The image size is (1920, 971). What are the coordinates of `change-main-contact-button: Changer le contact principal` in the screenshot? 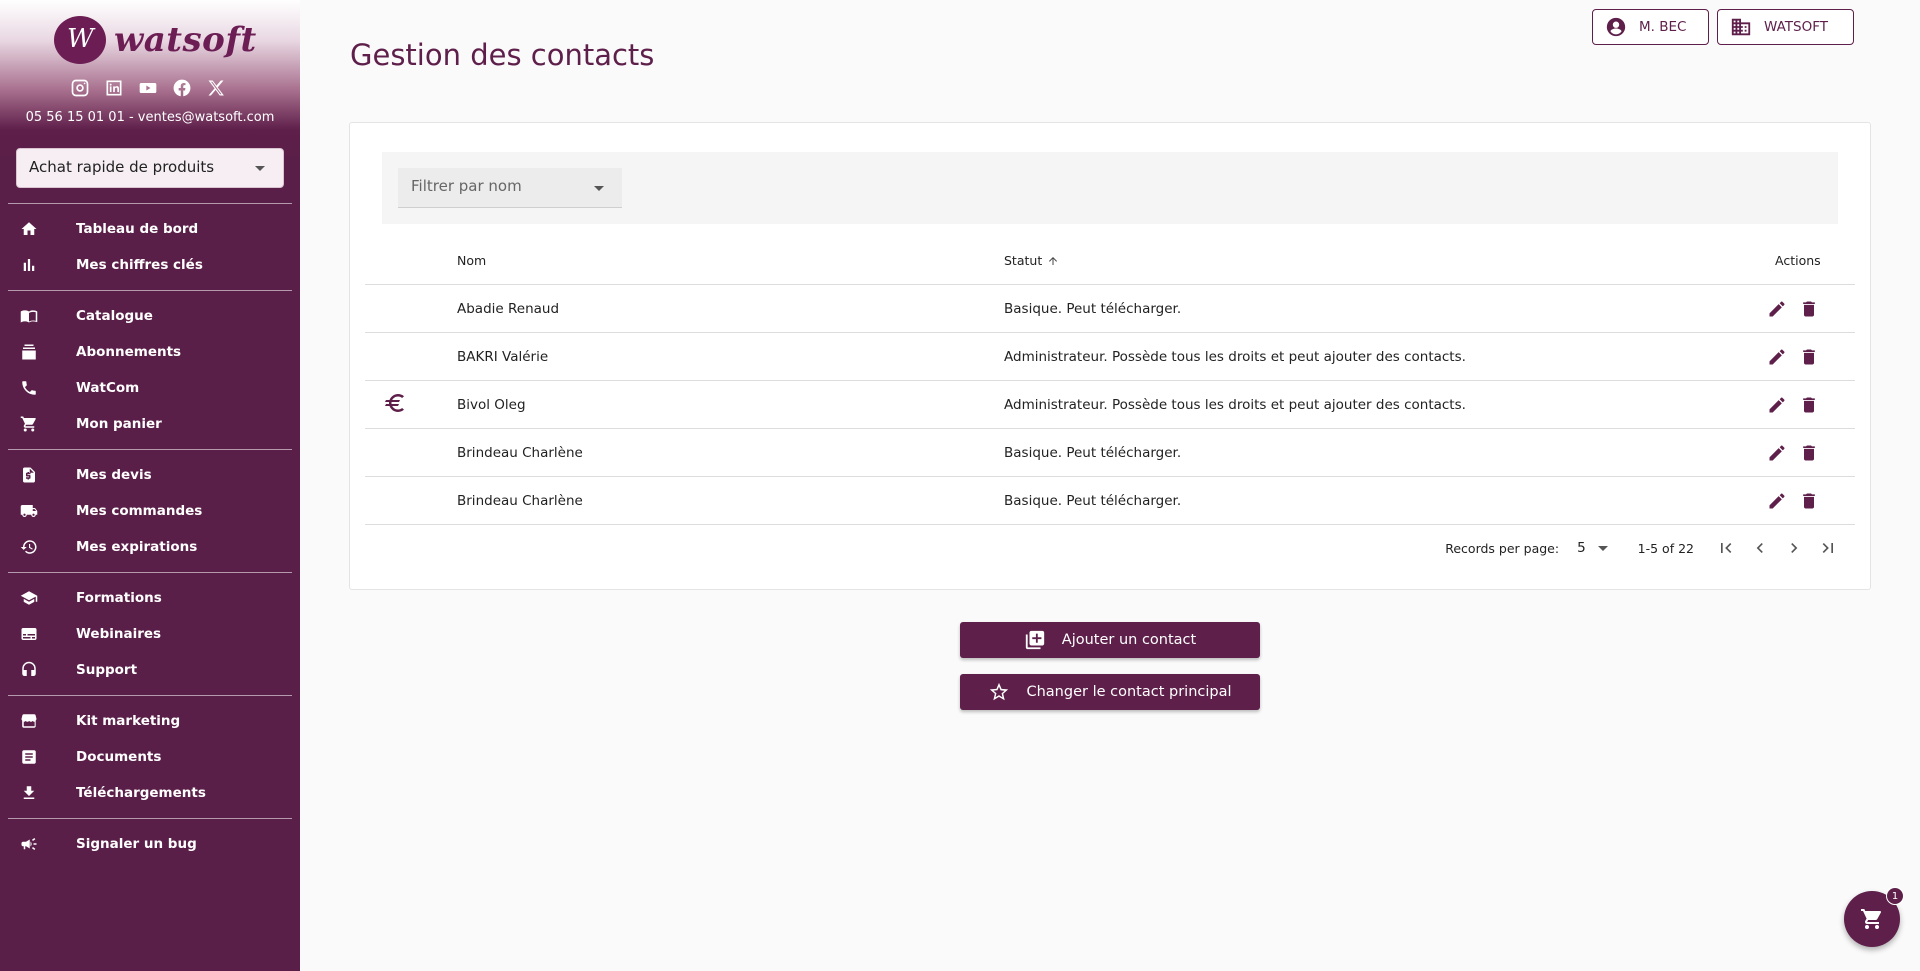 It's located at (1110, 692).